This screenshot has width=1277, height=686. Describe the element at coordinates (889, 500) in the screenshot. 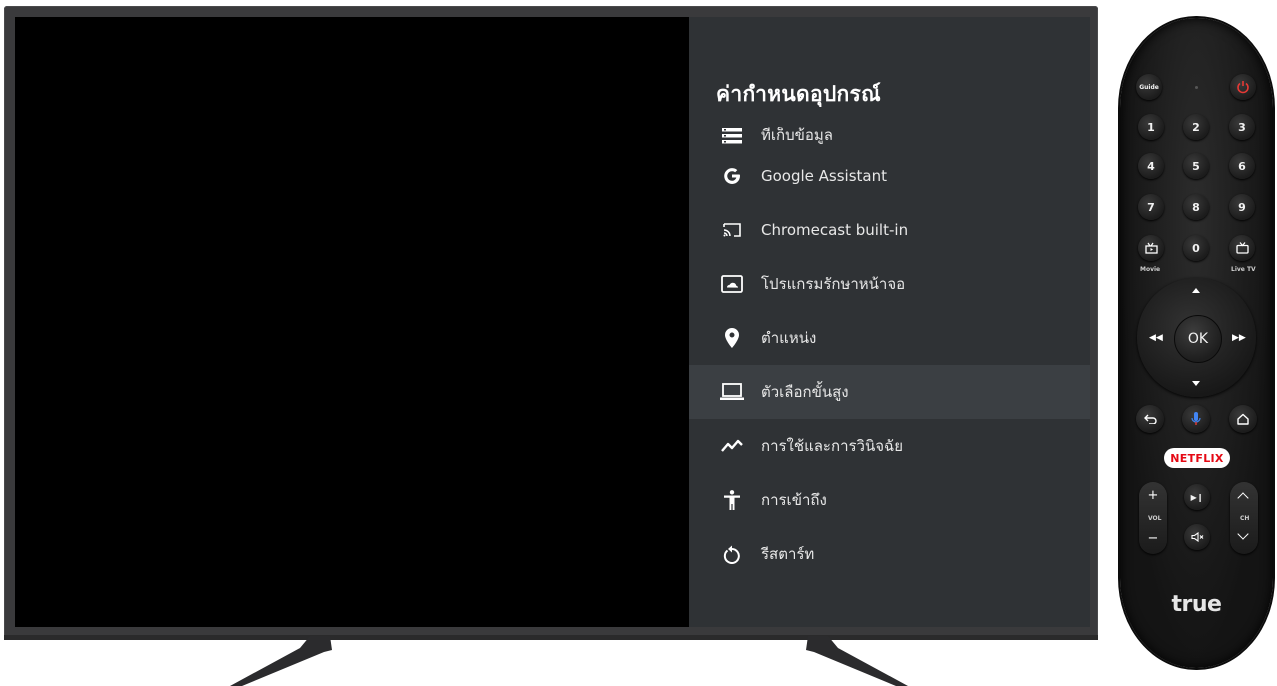

I see `menu-item-accessibility: การเข้าถึง` at that location.